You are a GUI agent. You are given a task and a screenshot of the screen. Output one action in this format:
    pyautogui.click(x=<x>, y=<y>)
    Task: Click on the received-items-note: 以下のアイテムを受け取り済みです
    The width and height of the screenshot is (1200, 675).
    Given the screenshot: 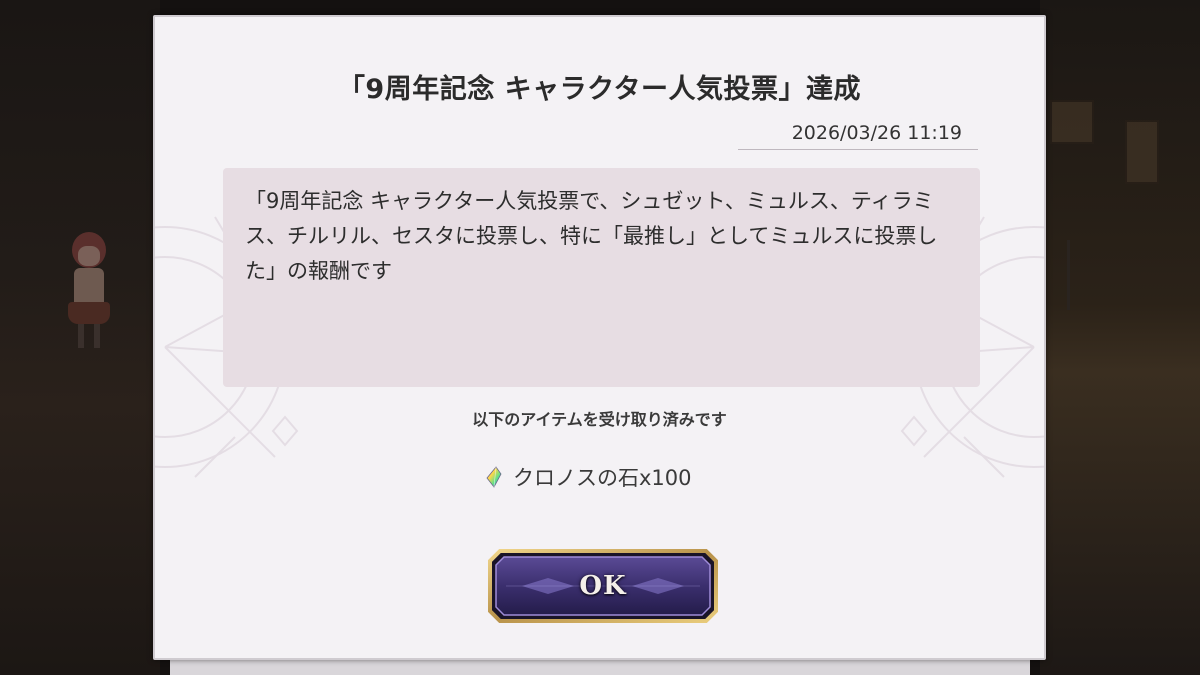 What is the action you would take?
    pyautogui.click(x=599, y=419)
    